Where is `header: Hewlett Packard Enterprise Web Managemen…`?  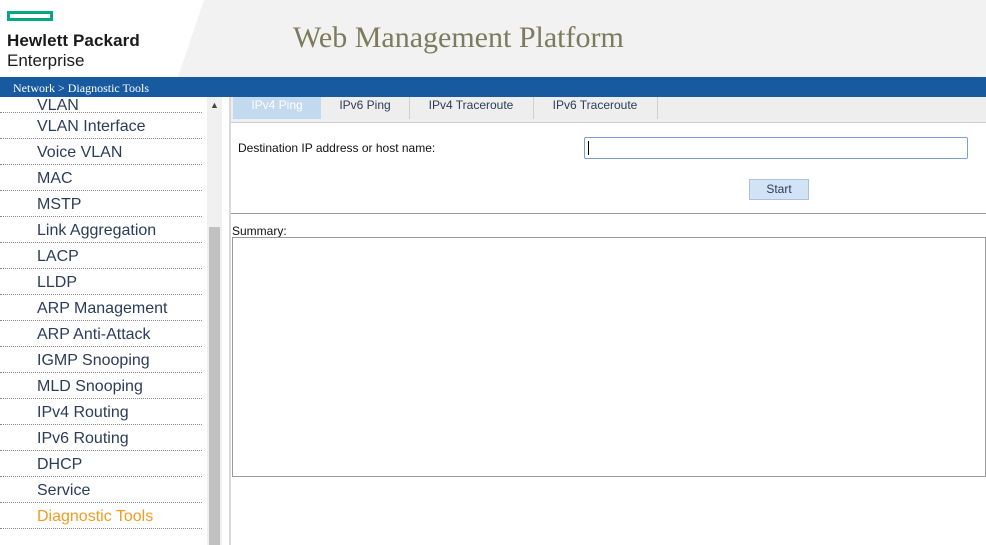
header: Hewlett Packard Enterprise Web Managemen… is located at coordinates (493, 38).